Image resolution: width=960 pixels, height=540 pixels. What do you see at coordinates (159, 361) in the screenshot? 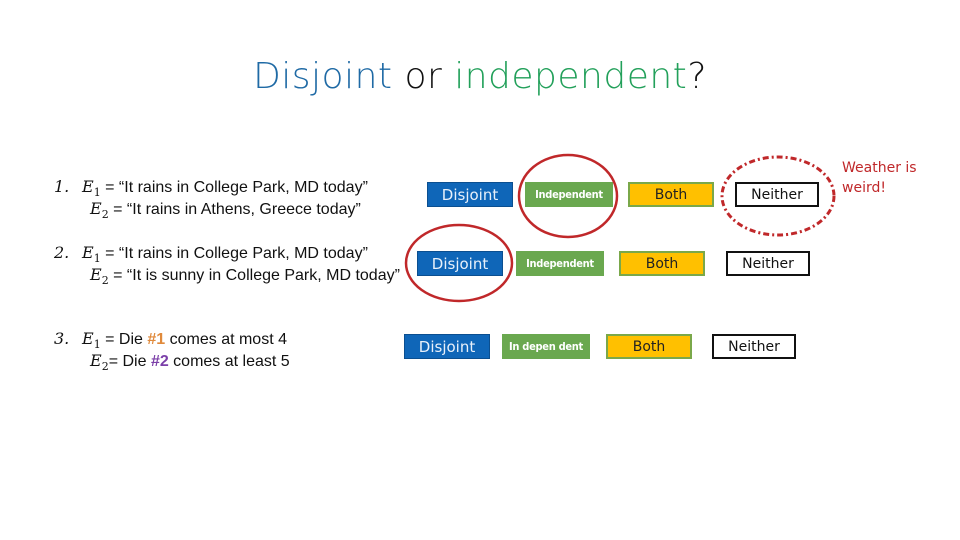
I see `die-2-highlight: #2` at bounding box center [159, 361].